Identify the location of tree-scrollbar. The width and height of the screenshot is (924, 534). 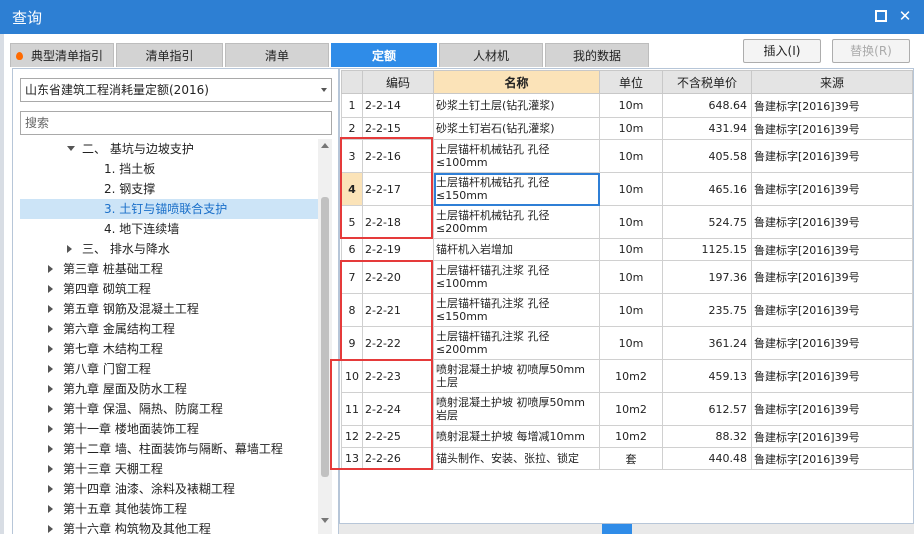
(325, 336).